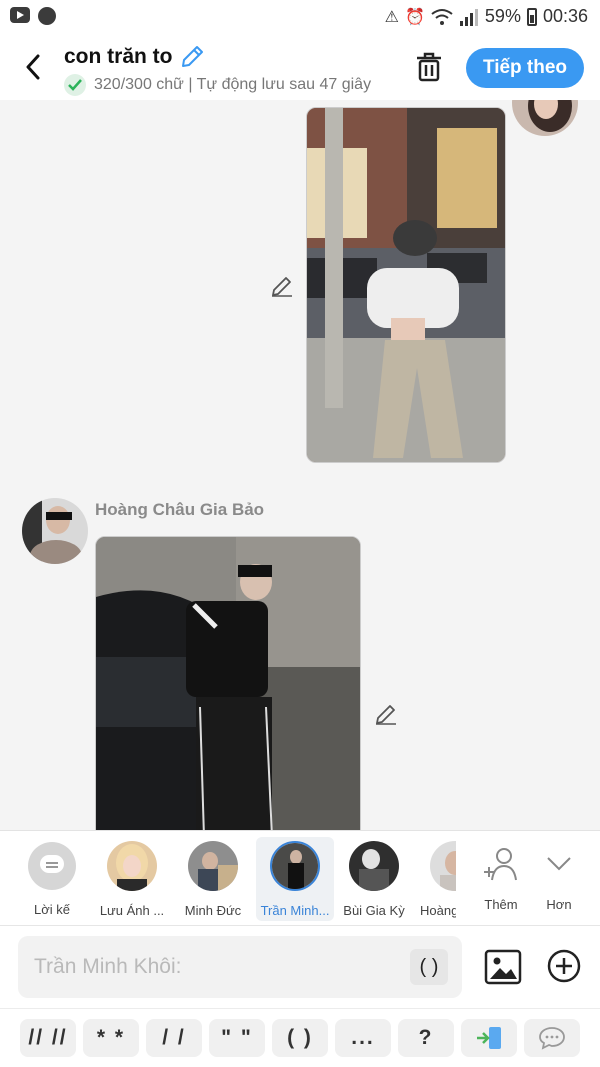 Image resolution: width=600 pixels, height=1067 pixels. I want to click on switch-device-button, so click(489, 1038).